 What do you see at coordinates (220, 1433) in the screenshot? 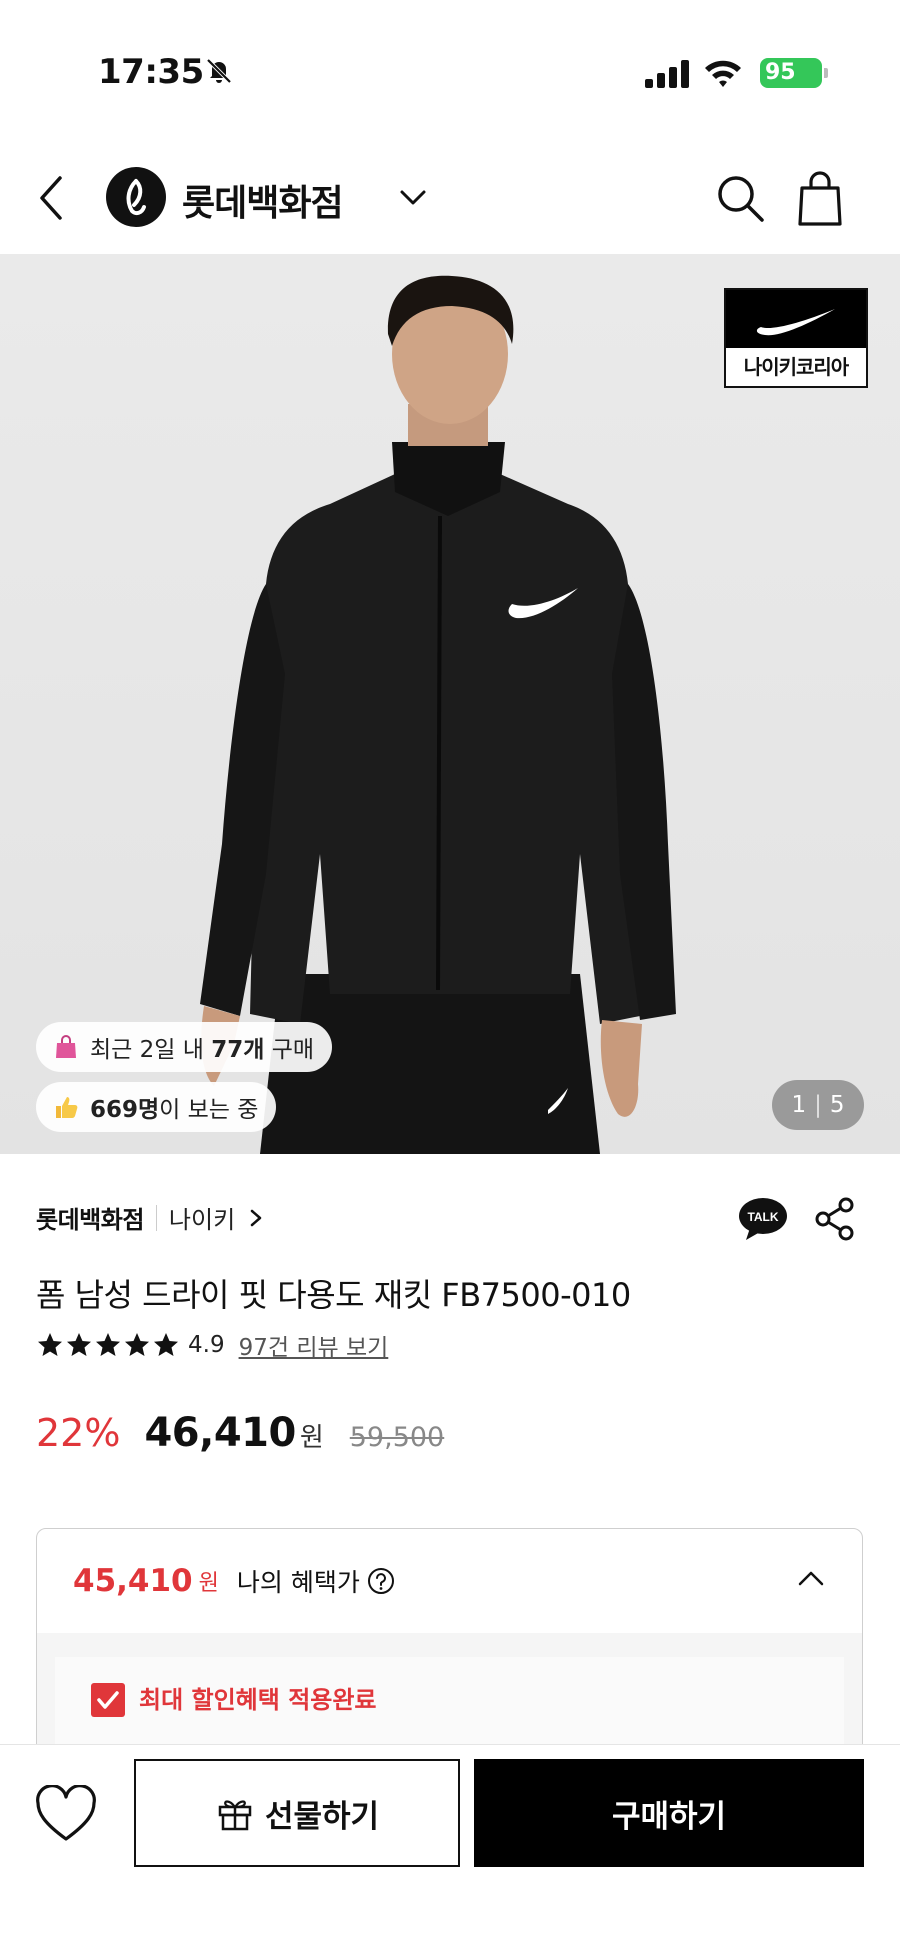
I see `sale-price: 46,410` at bounding box center [220, 1433].